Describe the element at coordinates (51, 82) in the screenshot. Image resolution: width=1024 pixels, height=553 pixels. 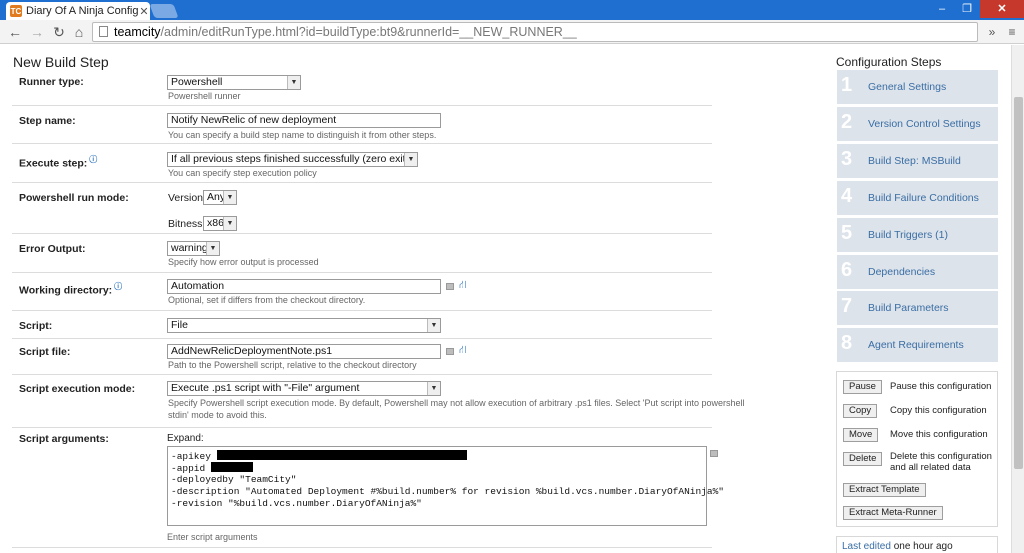
I see `runner-type-label: Runner type:` at that location.